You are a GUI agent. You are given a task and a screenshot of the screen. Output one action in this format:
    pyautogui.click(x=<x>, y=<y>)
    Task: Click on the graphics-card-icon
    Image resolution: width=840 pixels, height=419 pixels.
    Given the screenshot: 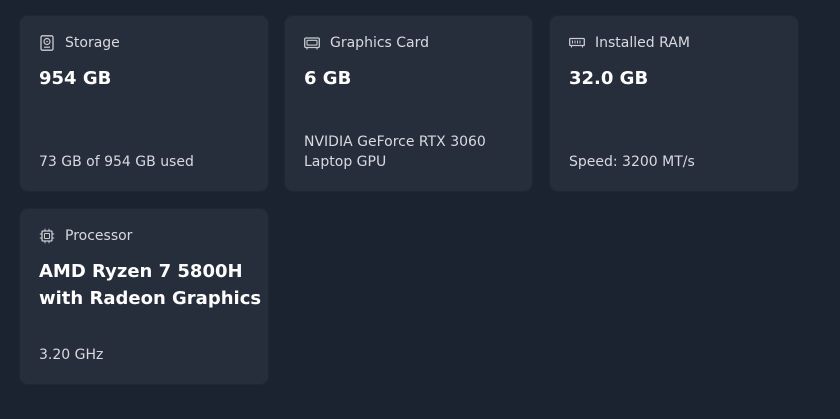 What is the action you would take?
    pyautogui.click(x=312, y=43)
    